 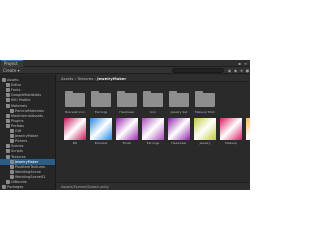 What do you see at coordinates (15, 187) in the screenshot?
I see `tree-item-label: Packages` at bounding box center [15, 187].